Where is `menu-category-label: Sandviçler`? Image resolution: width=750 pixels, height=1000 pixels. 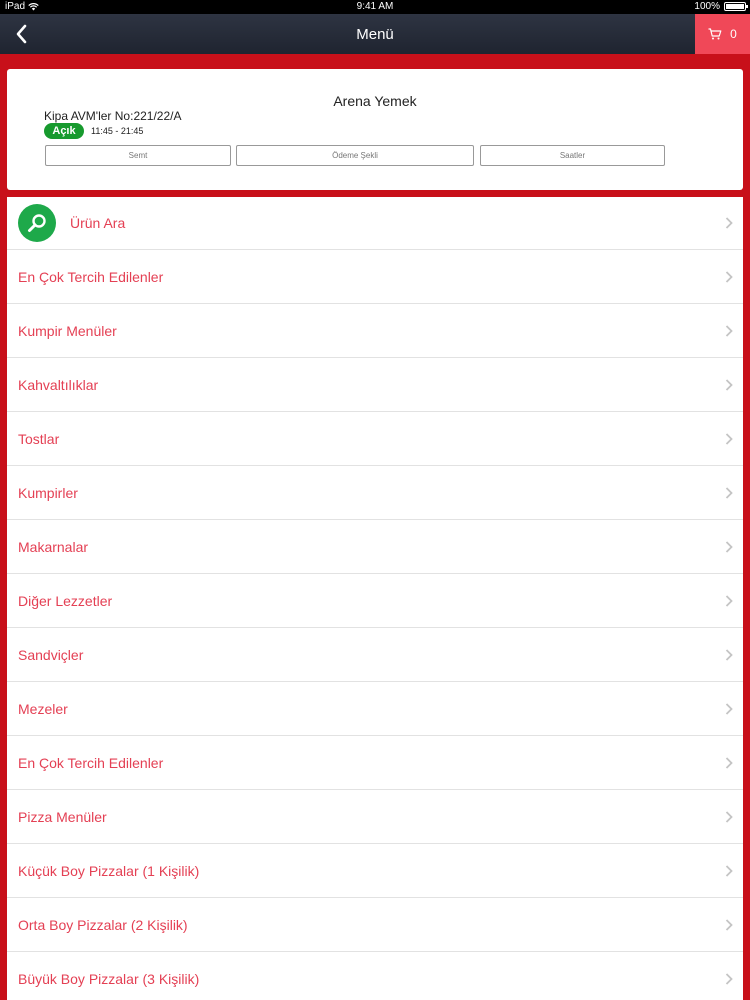 menu-category-label: Sandviçler is located at coordinates (51, 654).